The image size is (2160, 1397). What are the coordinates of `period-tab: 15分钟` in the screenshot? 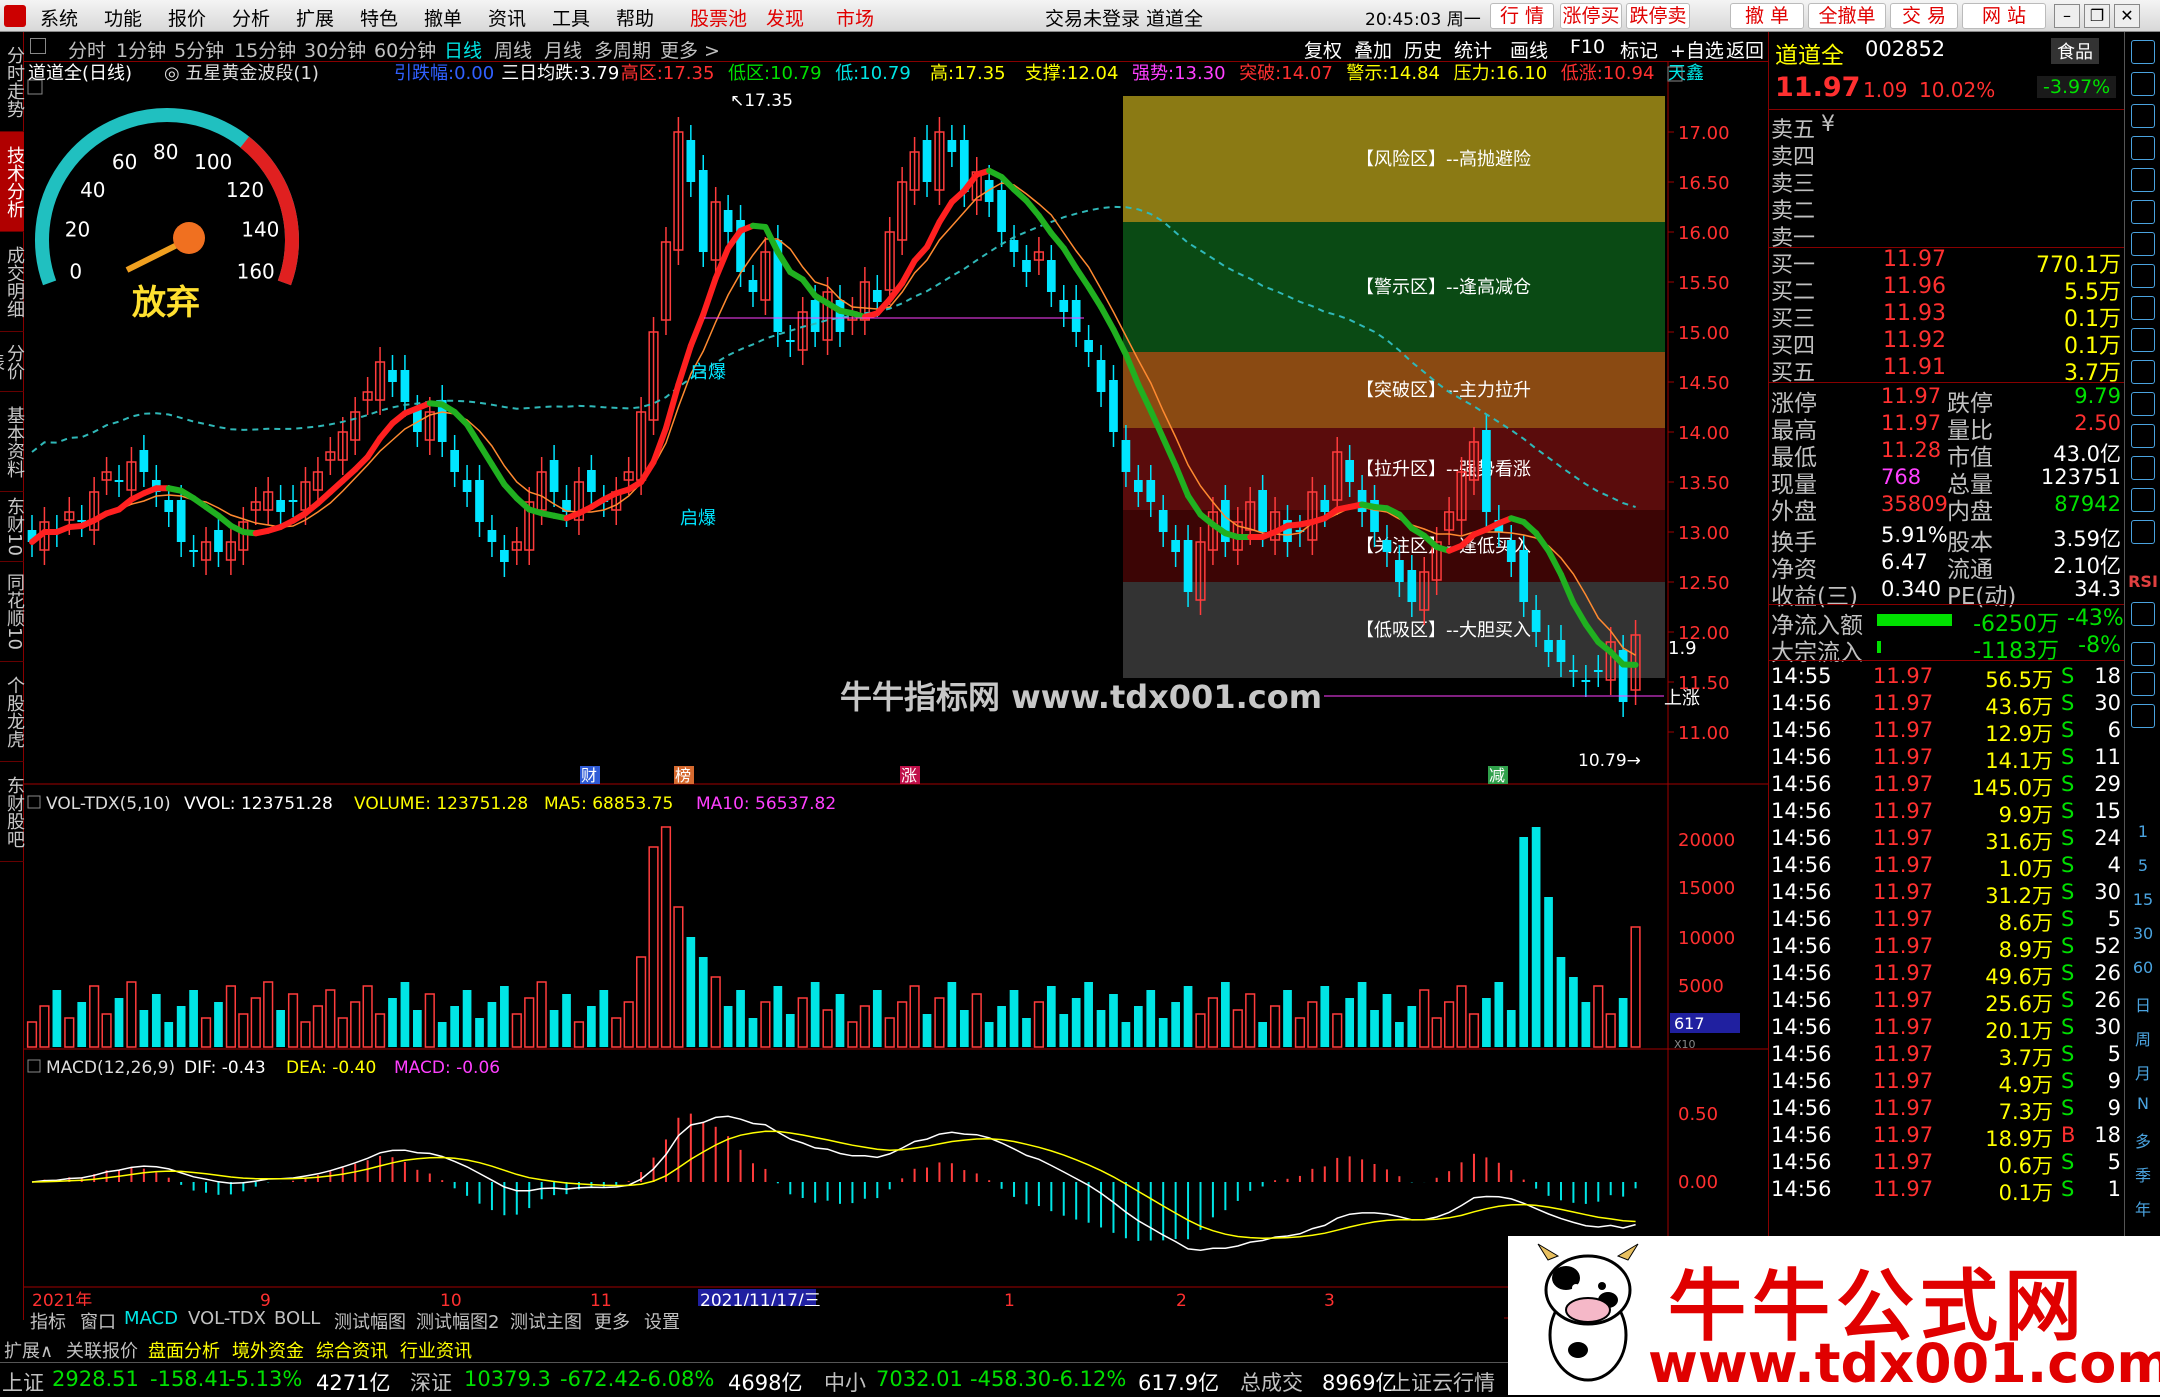 It's located at (265, 49).